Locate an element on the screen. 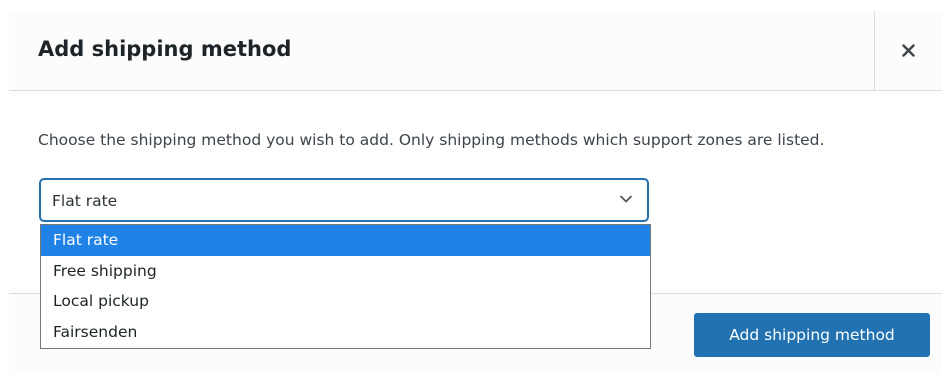  close-button is located at coordinates (908, 50).